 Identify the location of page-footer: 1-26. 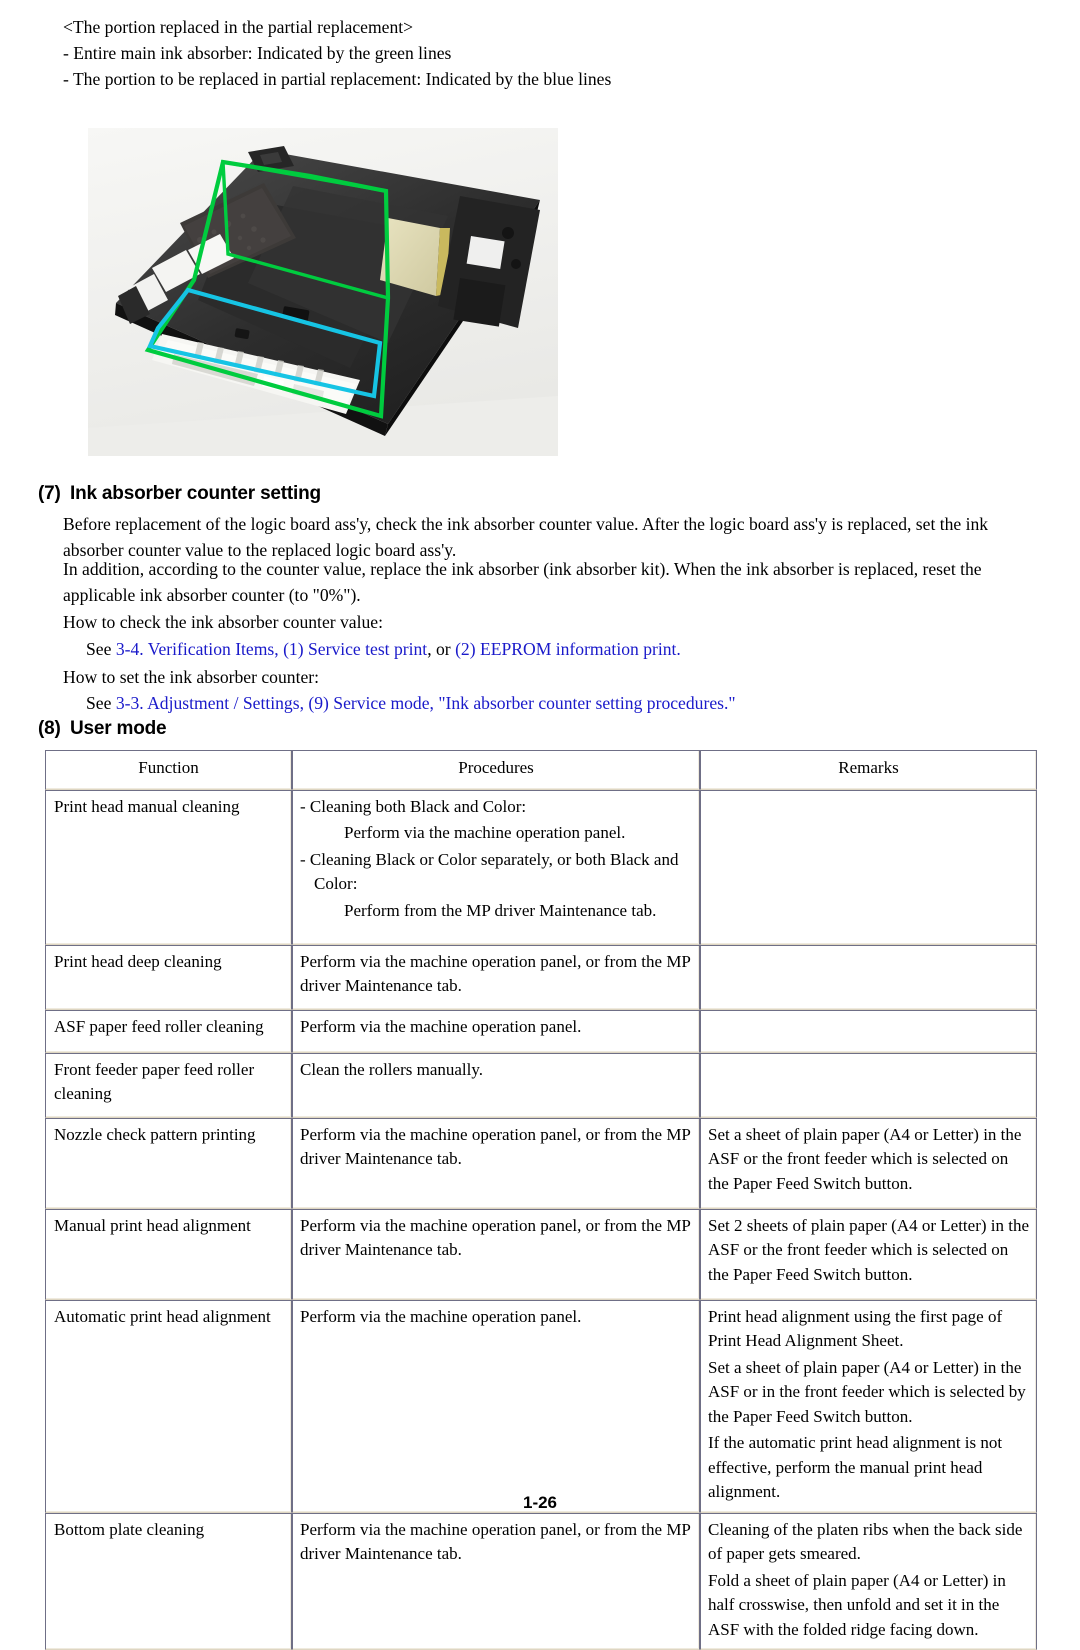
(540, 1503).